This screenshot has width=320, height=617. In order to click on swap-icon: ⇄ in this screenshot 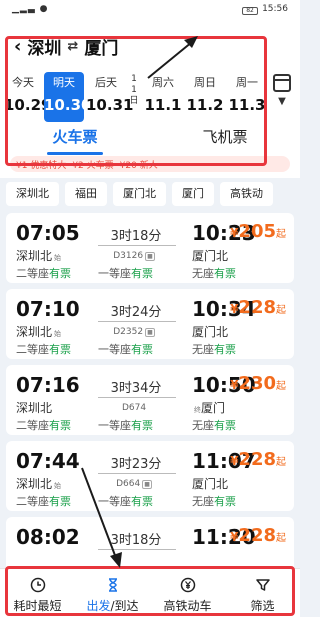, I will do `click(72, 46)`.